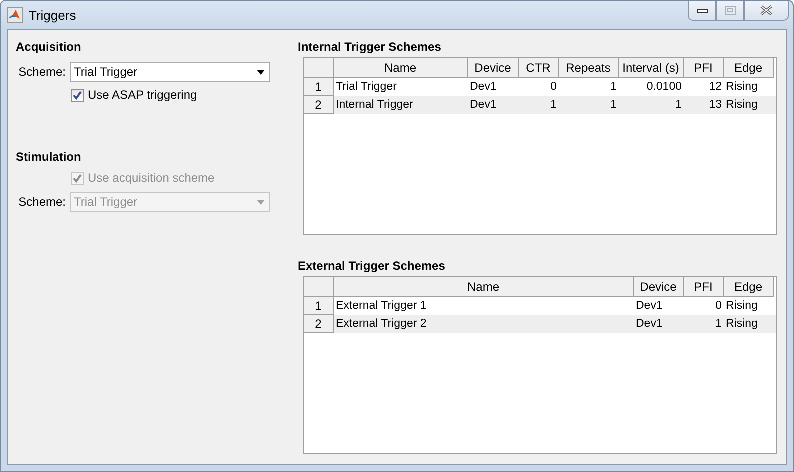 Image resolution: width=794 pixels, height=472 pixels. I want to click on app-logo-icon, so click(15, 15).